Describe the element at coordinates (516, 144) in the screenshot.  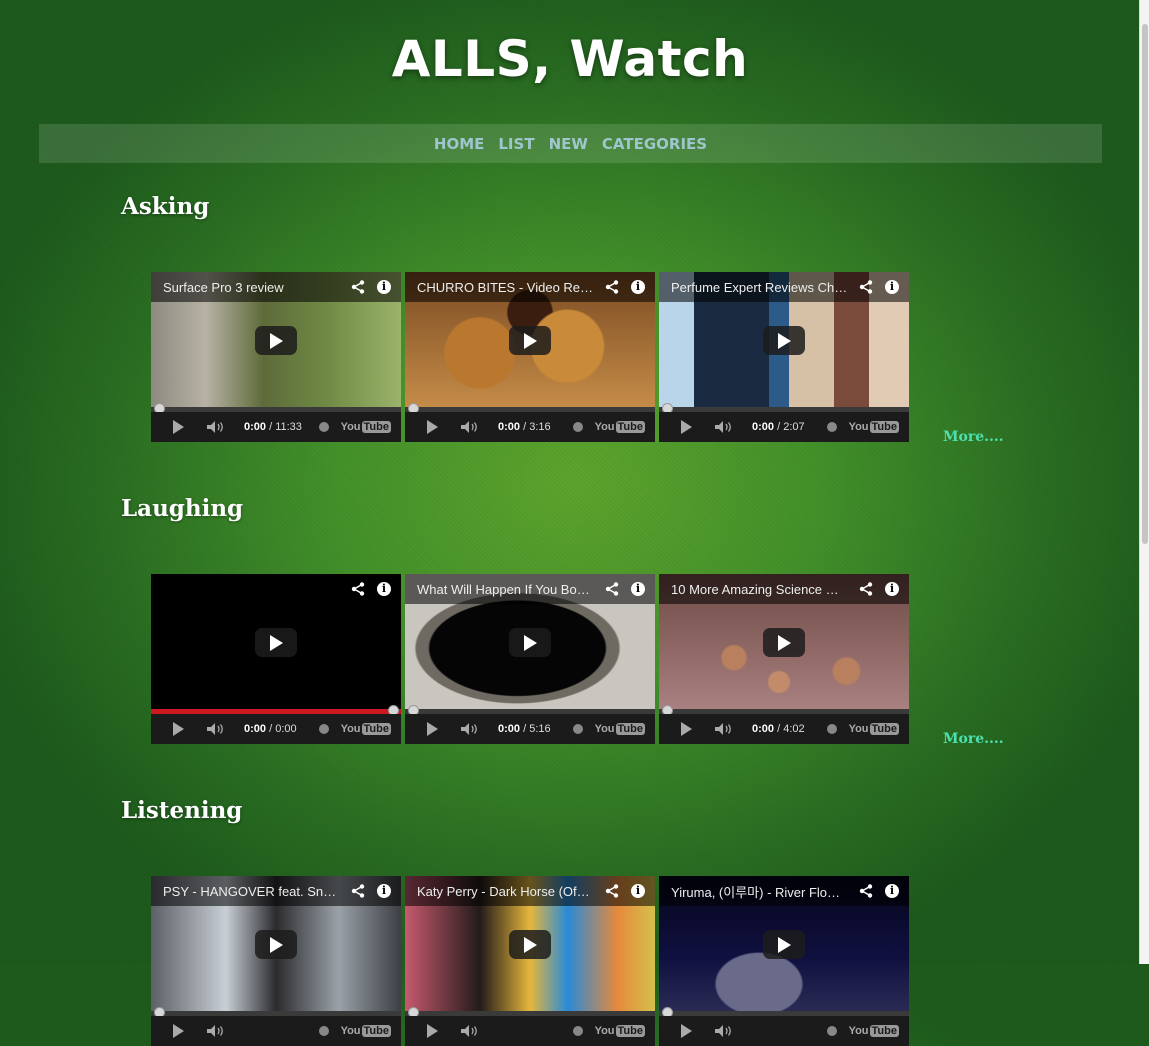
I see `nav-list: LIST` at that location.